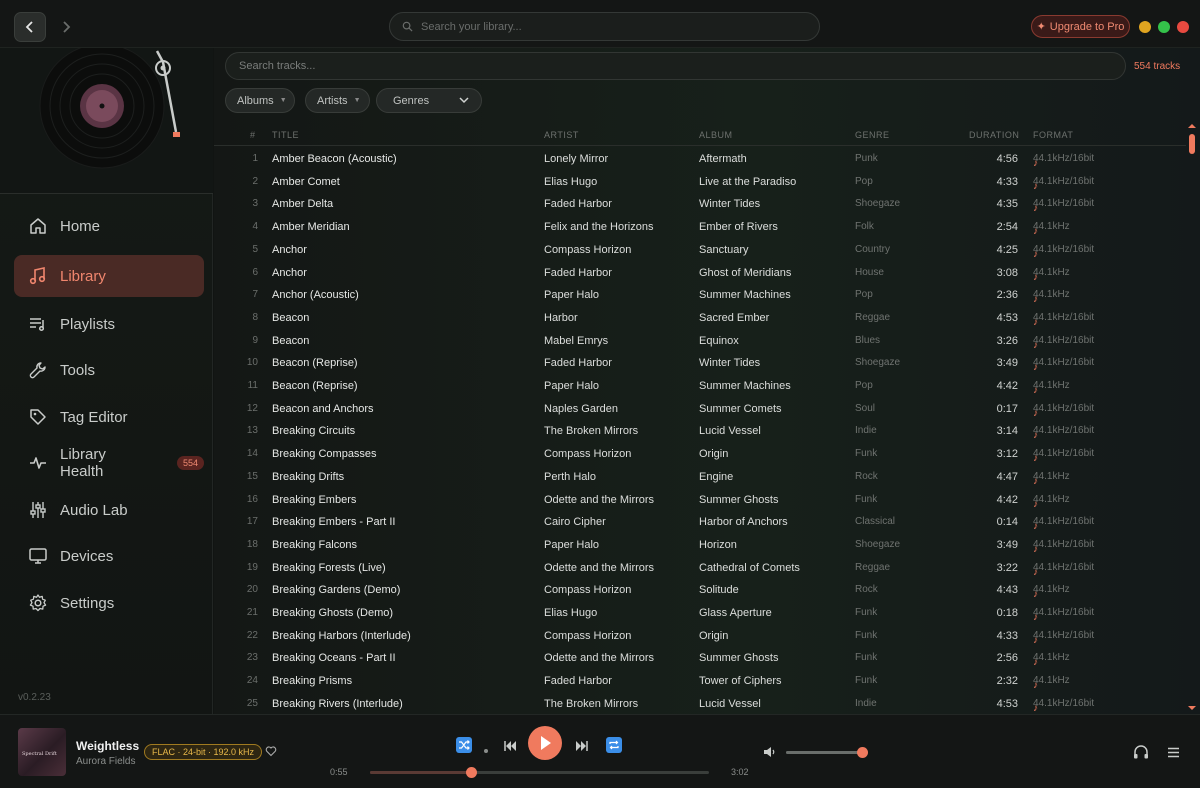 The image size is (1200, 788). I want to click on sidebar-item-library-health: Library Health 554, so click(109, 463).